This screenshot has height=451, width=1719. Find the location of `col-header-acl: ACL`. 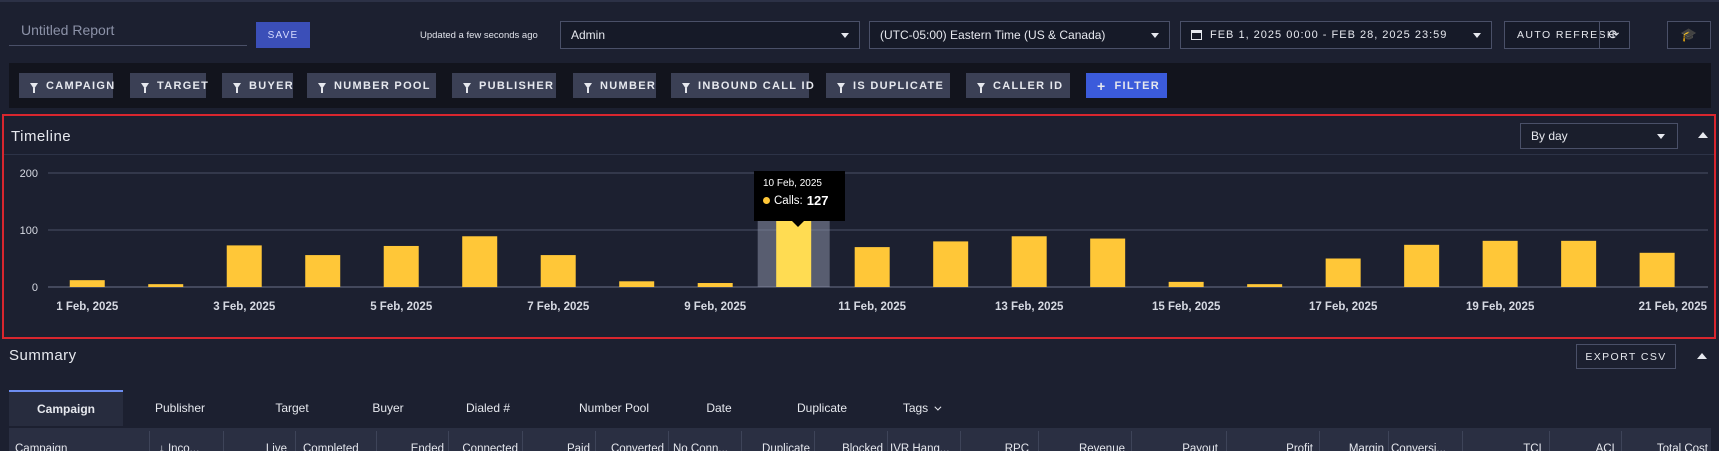

col-header-acl: ACL is located at coordinates (1585, 439).